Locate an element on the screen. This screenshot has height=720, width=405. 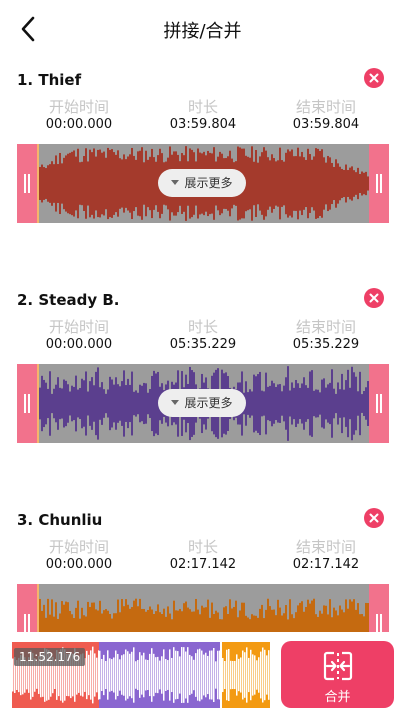
end-time-value: 02:17.142 is located at coordinates (326, 564).